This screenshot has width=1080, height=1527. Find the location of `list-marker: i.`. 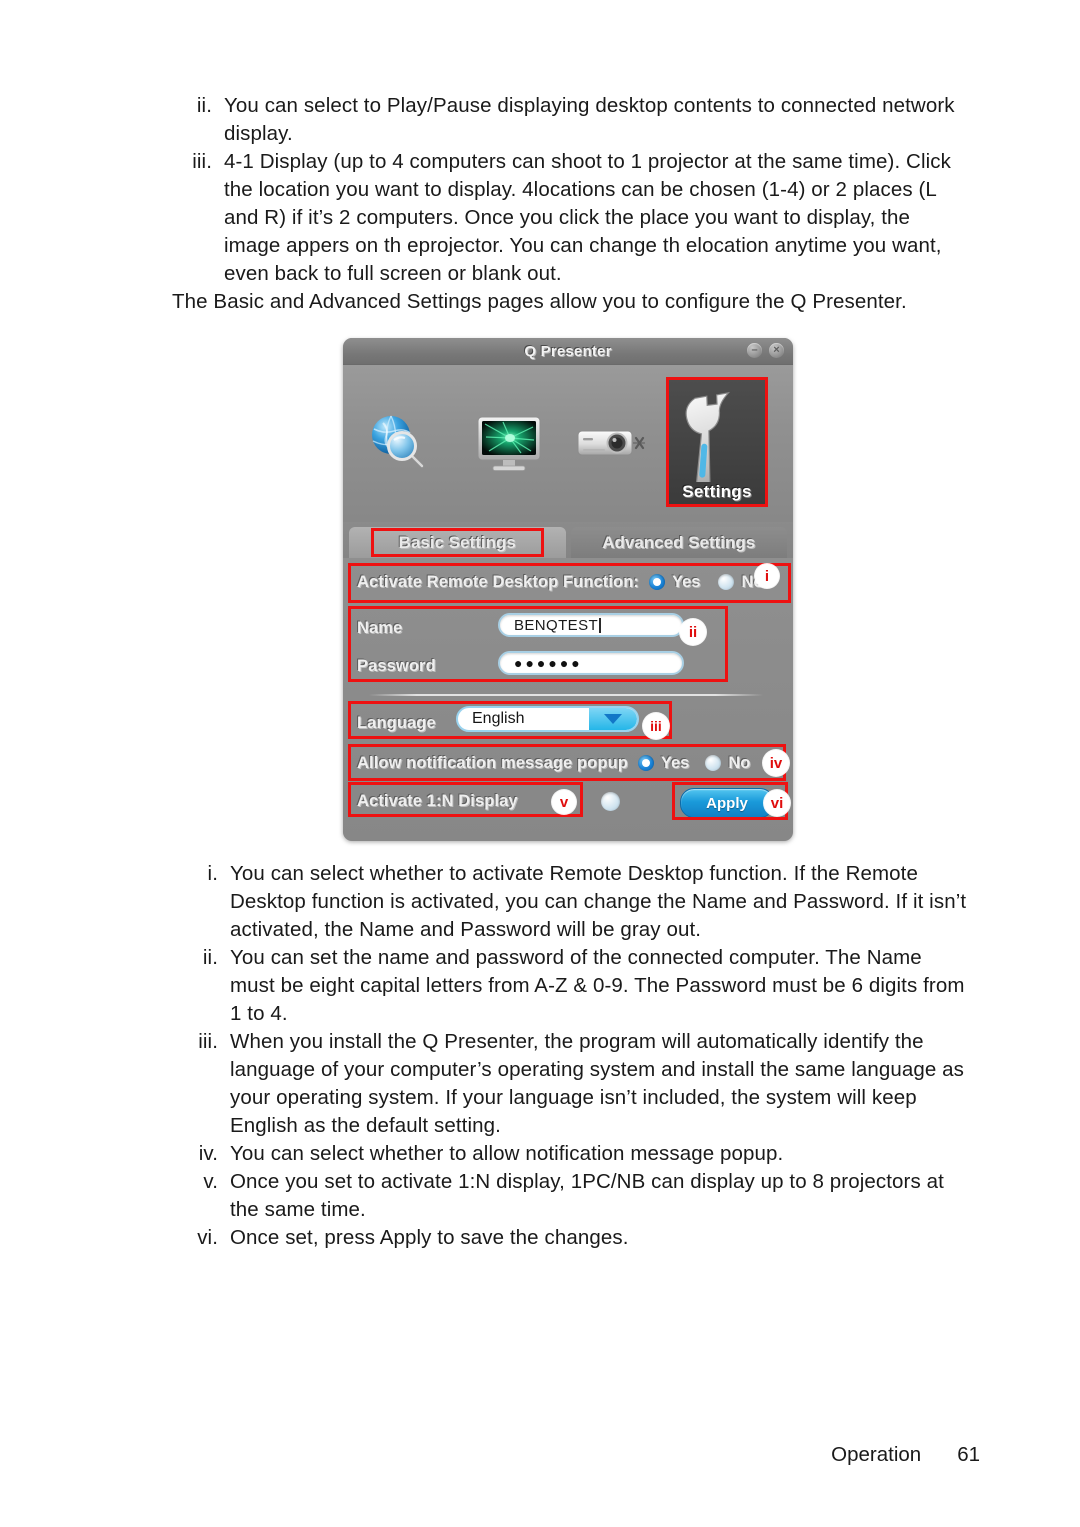

list-marker: i. is located at coordinates (212, 873).